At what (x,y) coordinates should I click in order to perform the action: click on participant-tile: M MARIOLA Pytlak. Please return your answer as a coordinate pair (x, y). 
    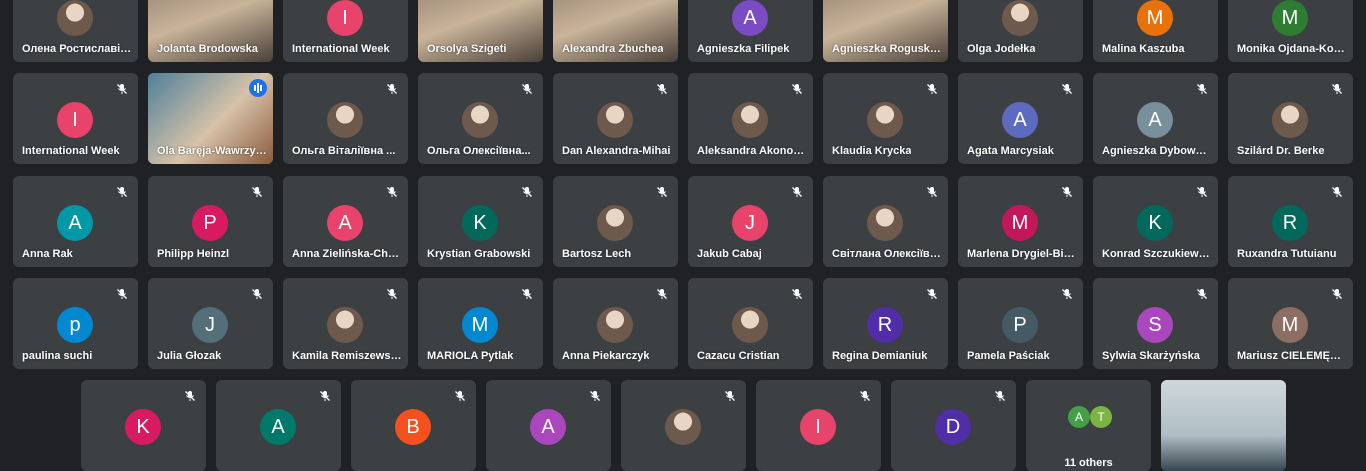
    Looking at the image, I should click on (480, 323).